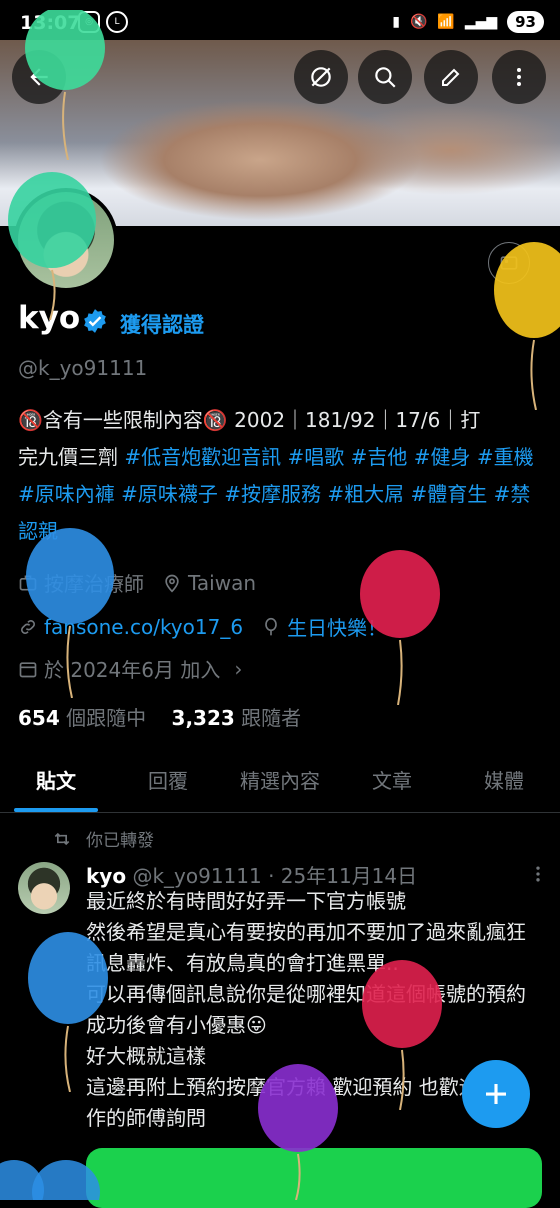  Describe the element at coordinates (446, 22) in the screenshot. I see `wifi-icon: 📶` at that location.